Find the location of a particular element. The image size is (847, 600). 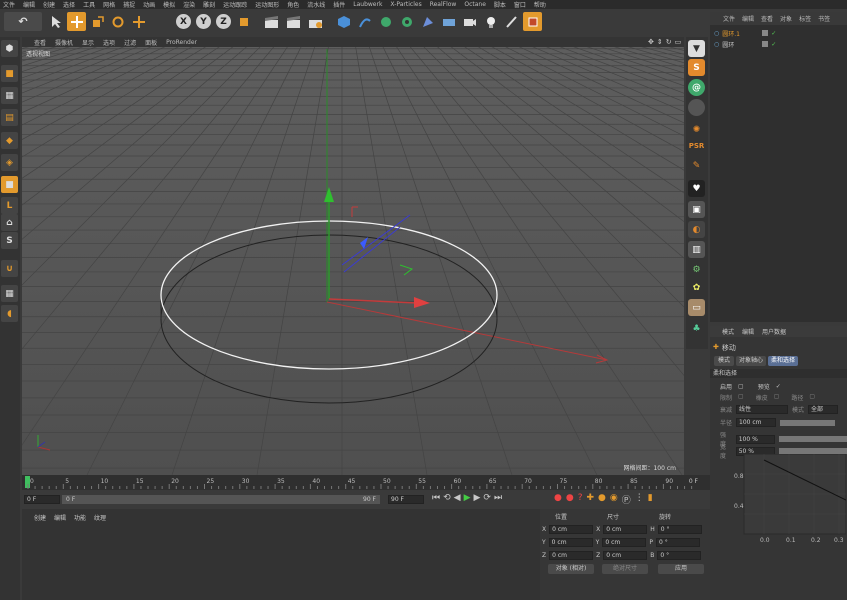

spline-pen-button is located at coordinates (364, 21).